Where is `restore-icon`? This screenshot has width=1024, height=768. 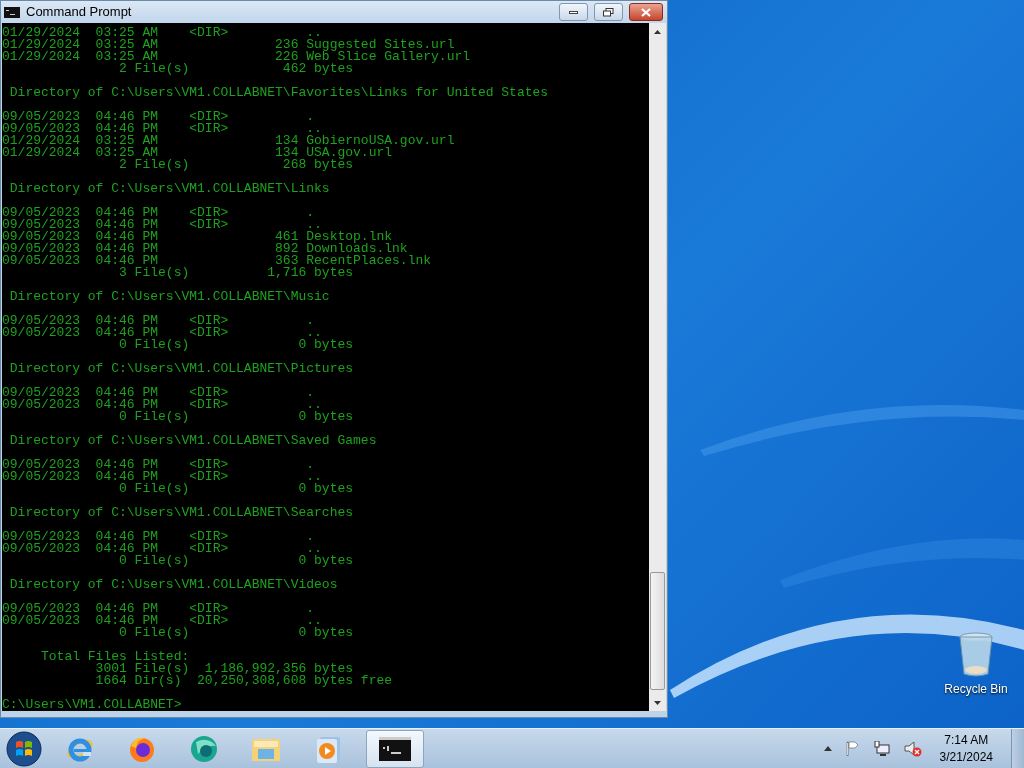 restore-icon is located at coordinates (608, 12).